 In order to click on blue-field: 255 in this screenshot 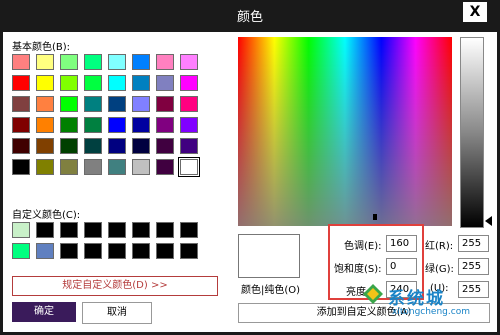, I will do `click(473, 289)`.